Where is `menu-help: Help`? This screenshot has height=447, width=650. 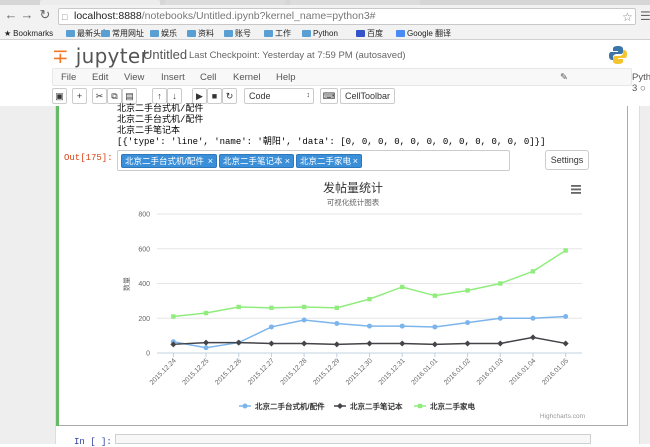
menu-help: Help is located at coordinates (286, 77).